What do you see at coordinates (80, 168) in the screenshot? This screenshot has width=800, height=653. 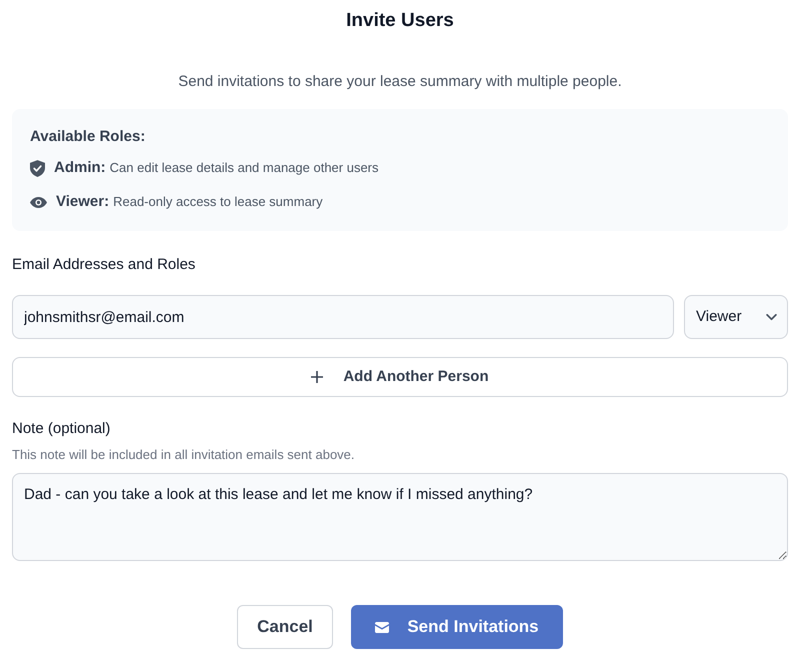 I see `role-name: Admin:` at bounding box center [80, 168].